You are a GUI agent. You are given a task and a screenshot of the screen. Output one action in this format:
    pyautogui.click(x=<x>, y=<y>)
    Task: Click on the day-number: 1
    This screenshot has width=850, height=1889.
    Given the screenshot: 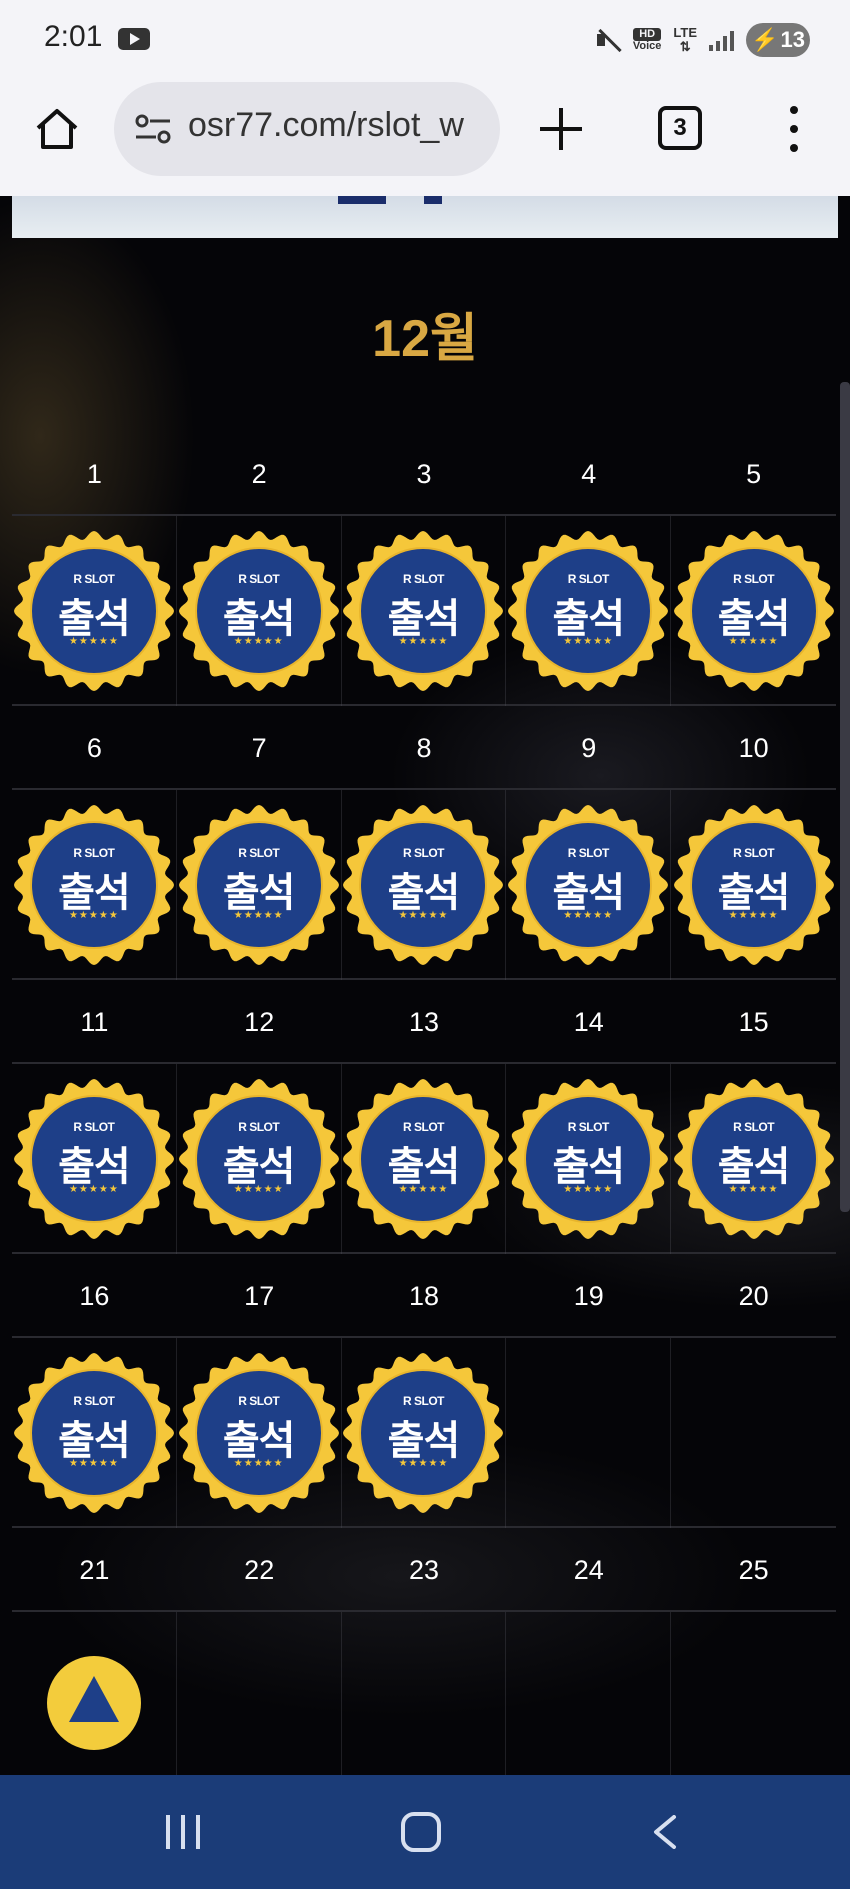 What is the action you would take?
    pyautogui.click(x=94, y=474)
    